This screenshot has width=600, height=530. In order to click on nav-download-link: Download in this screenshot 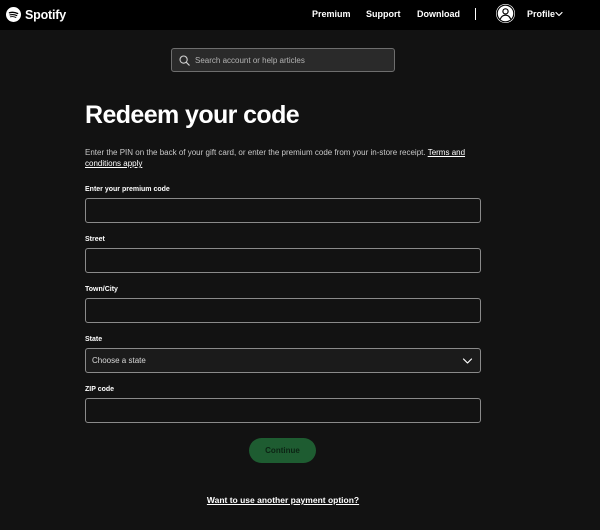, I will do `click(438, 14)`.